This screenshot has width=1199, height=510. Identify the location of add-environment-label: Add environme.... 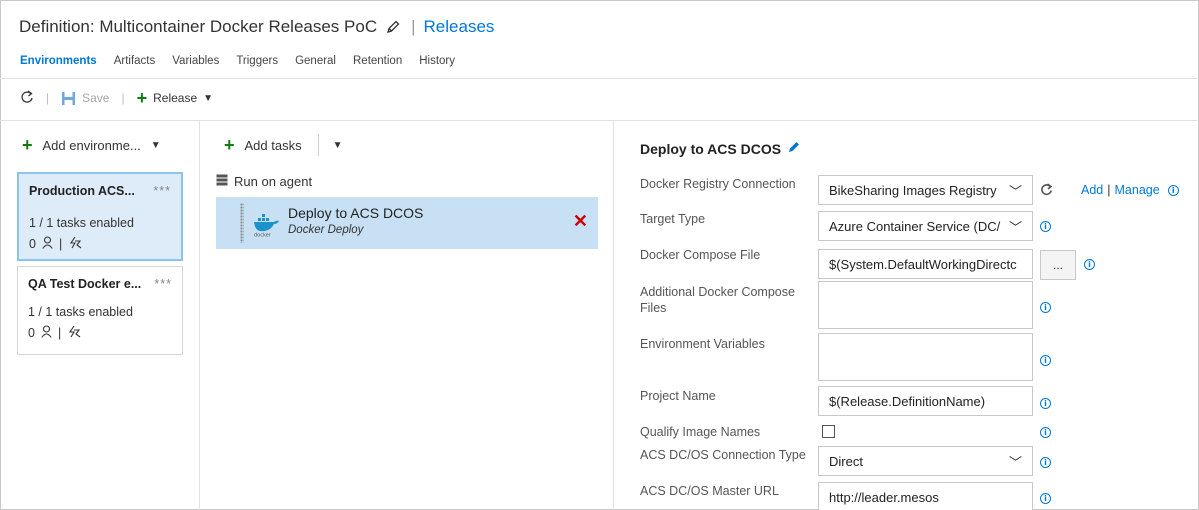
(91, 145).